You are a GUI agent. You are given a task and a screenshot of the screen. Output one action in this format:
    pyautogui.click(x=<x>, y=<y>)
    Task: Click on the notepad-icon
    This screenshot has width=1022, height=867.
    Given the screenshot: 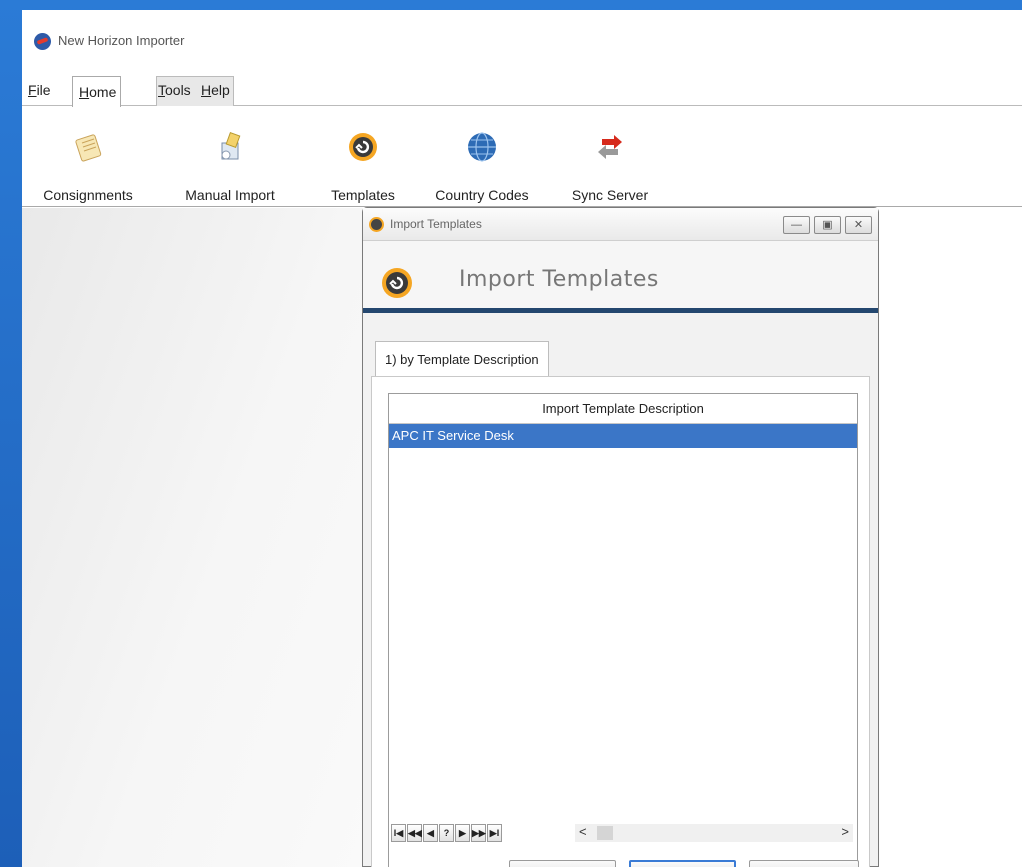 What is the action you would take?
    pyautogui.click(x=88, y=148)
    